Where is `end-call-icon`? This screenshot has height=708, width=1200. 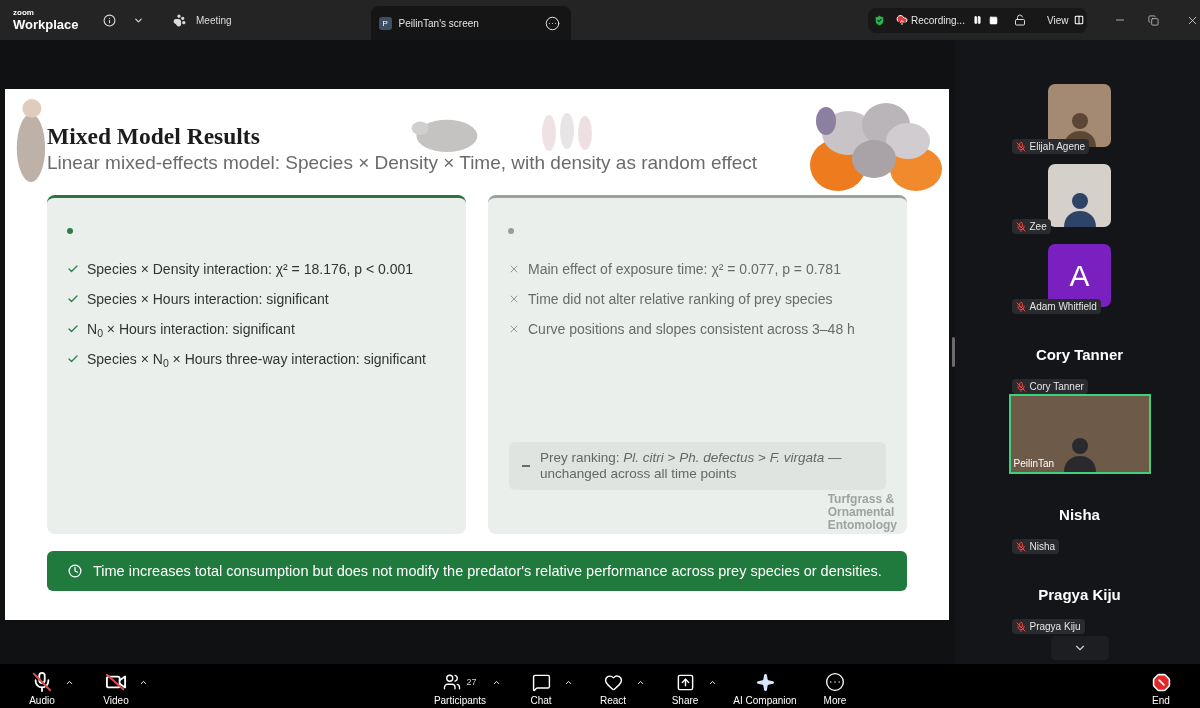 end-call-icon is located at coordinates (1161, 682).